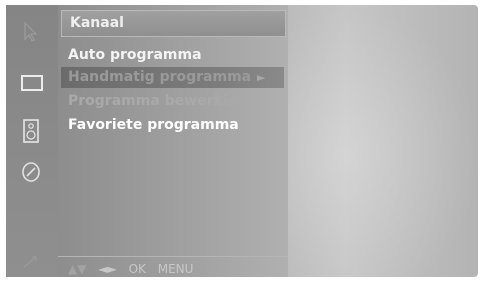 The width and height of the screenshot is (483, 283). Describe the element at coordinates (77, 269) in the screenshot. I see `nav-updown-icon: ▲▼` at that location.